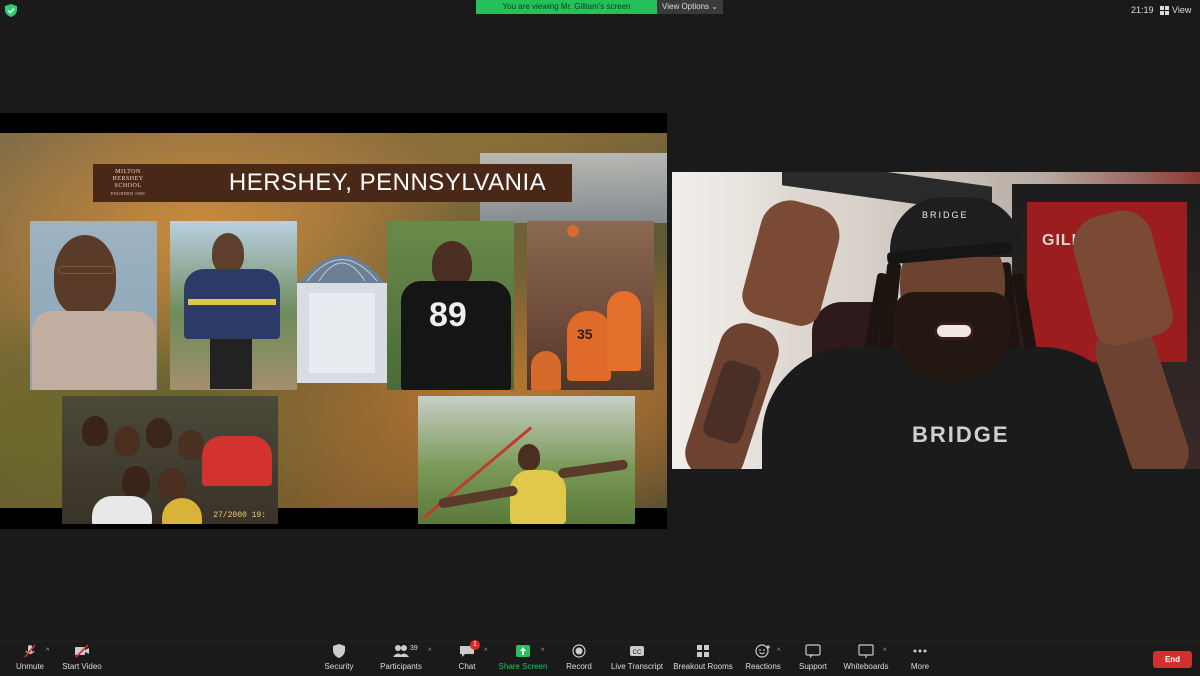 The height and width of the screenshot is (676, 1200). I want to click on participants-label: Participants, so click(401, 666).